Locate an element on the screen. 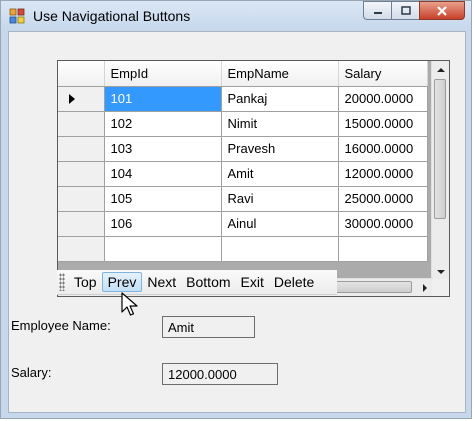  table-row: 101 Pankaj 20000.0000 is located at coordinates (243, 99).